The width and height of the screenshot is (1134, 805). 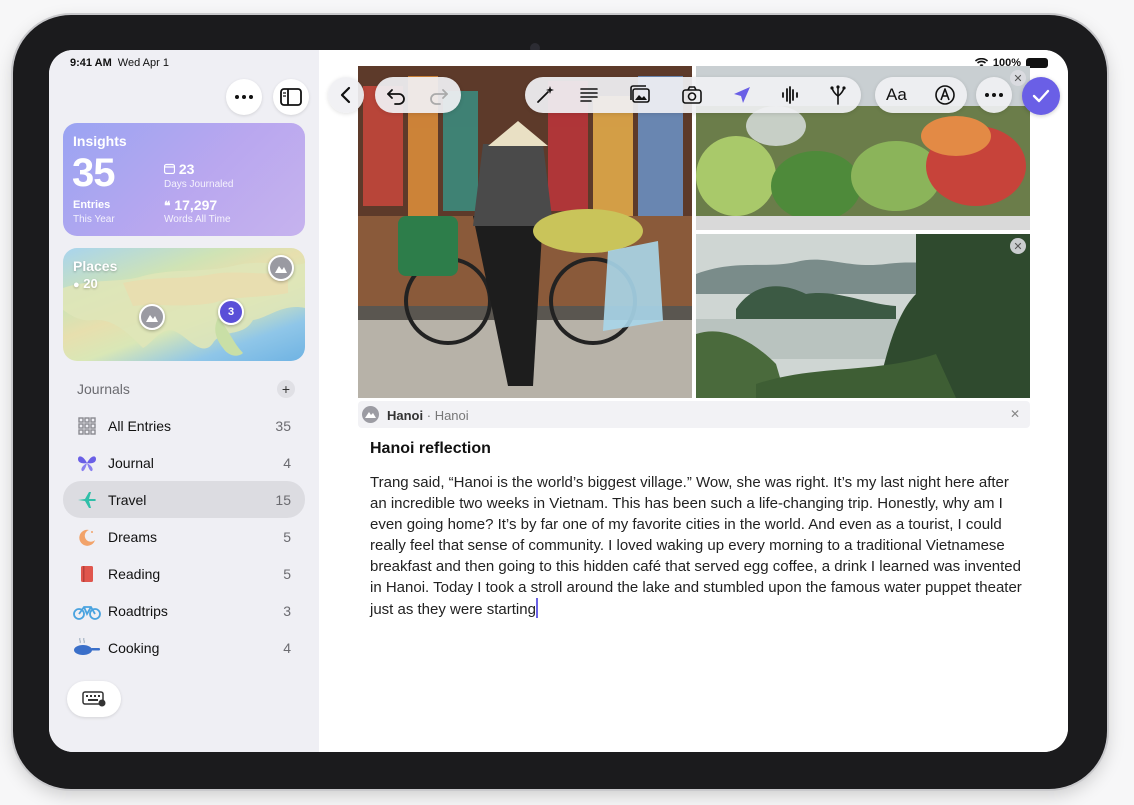 What do you see at coordinates (838, 95) in the screenshot?
I see `state-of-mind-icon` at bounding box center [838, 95].